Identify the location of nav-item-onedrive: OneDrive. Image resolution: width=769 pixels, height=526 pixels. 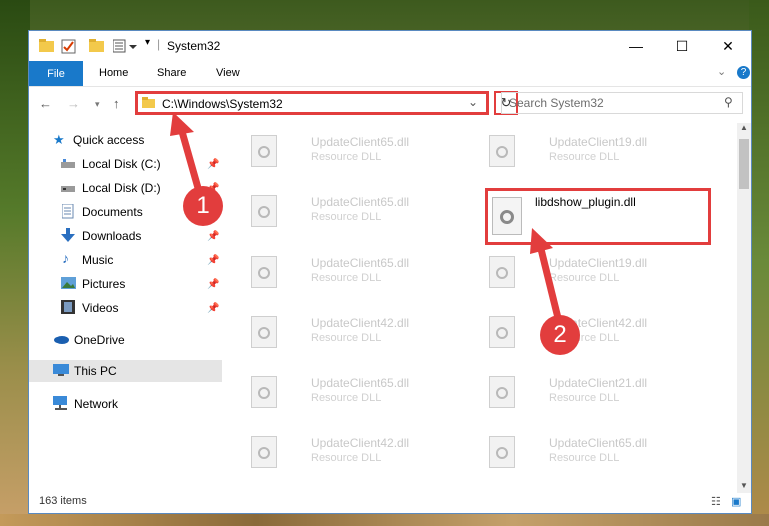
(125, 340).